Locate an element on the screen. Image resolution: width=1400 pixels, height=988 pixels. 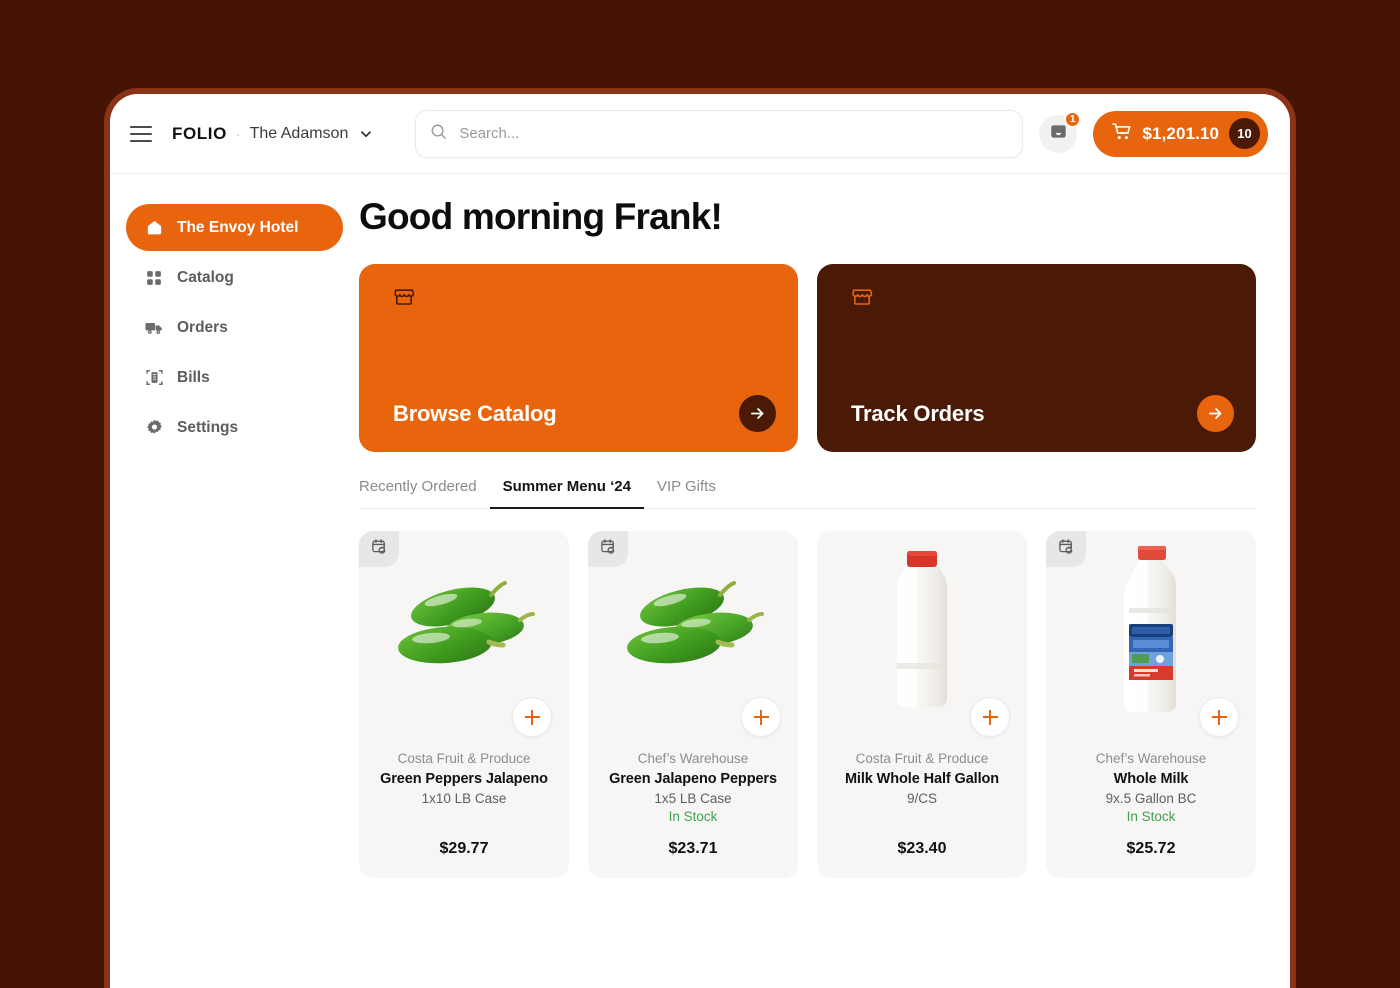
search-input is located at coordinates (734, 133).